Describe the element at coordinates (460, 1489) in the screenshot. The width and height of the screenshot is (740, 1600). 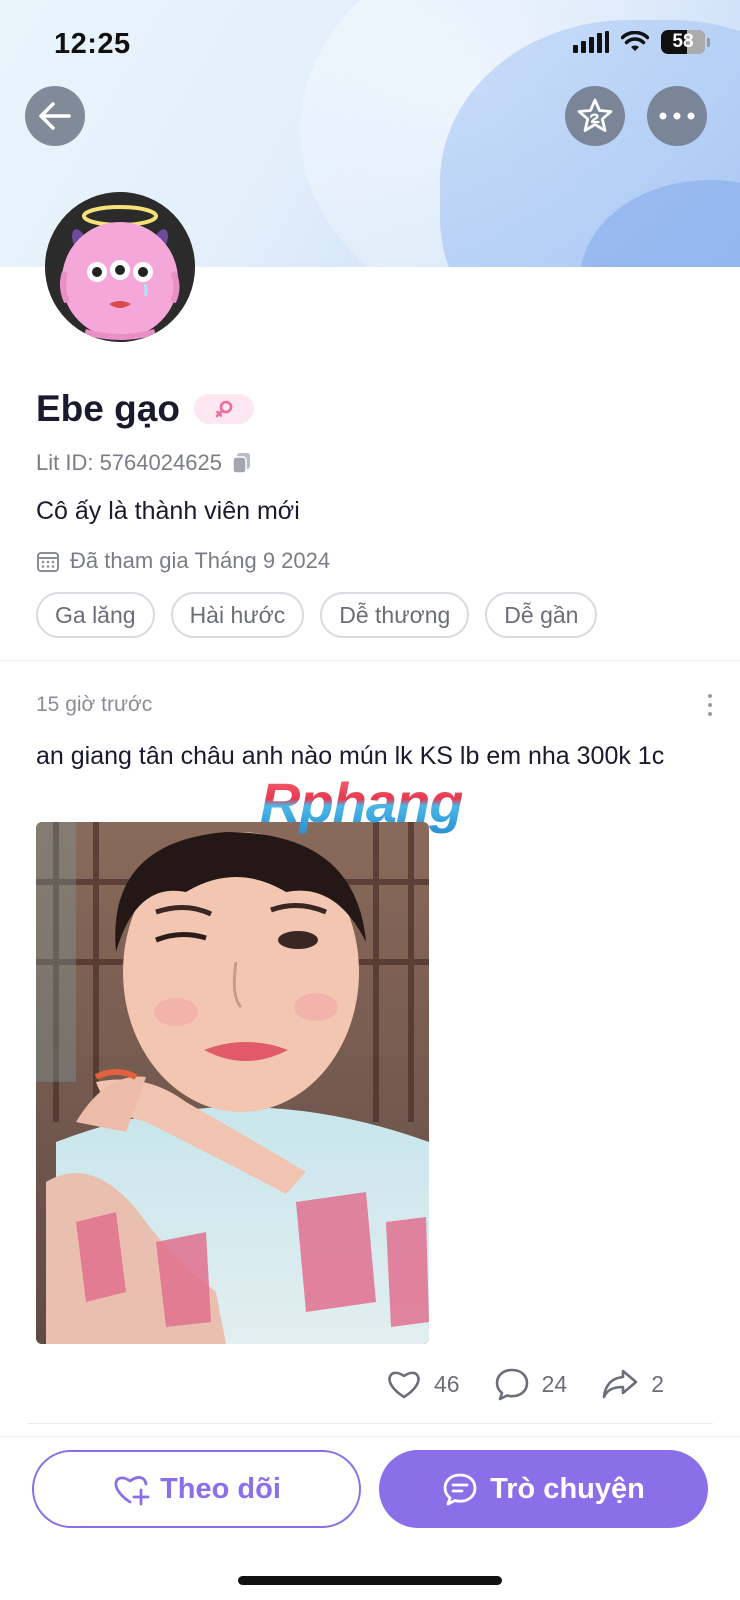
I see `chat-icon` at that location.